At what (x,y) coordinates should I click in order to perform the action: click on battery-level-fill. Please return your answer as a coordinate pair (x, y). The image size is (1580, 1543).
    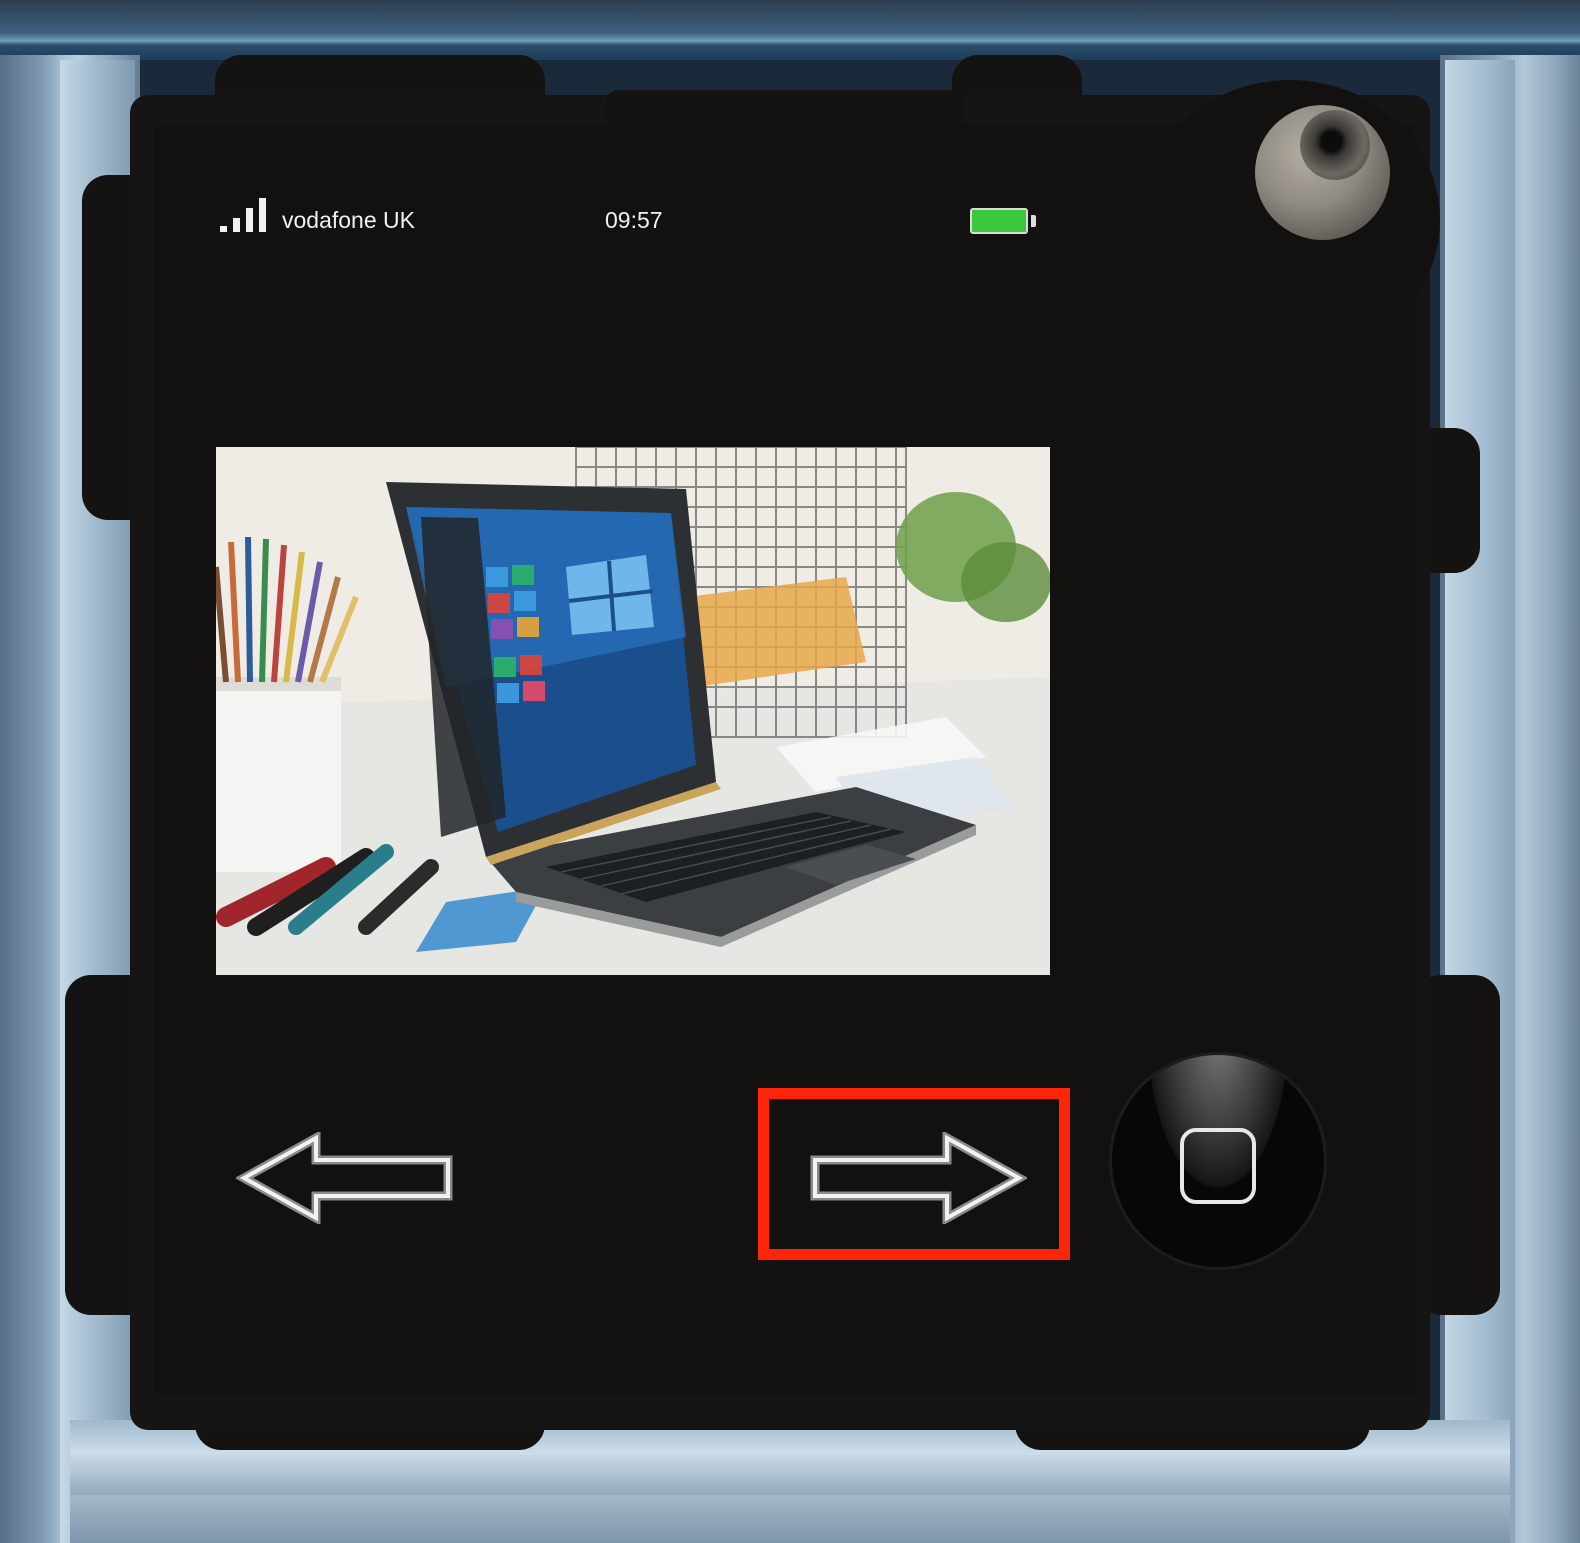
    Looking at the image, I should click on (999, 221).